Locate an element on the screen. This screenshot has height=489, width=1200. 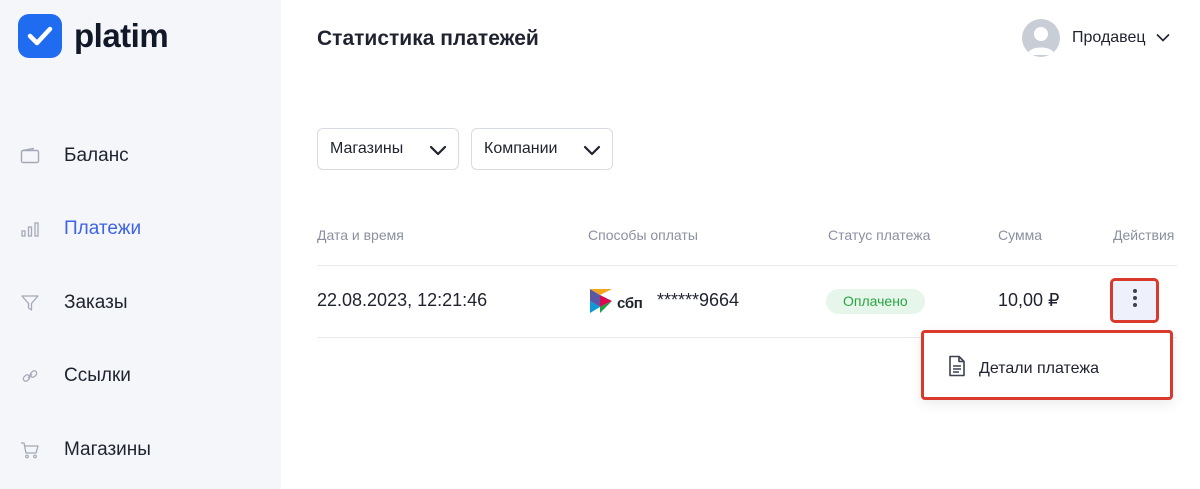
shops-filter-dropdown: Магазины is located at coordinates (388, 149).